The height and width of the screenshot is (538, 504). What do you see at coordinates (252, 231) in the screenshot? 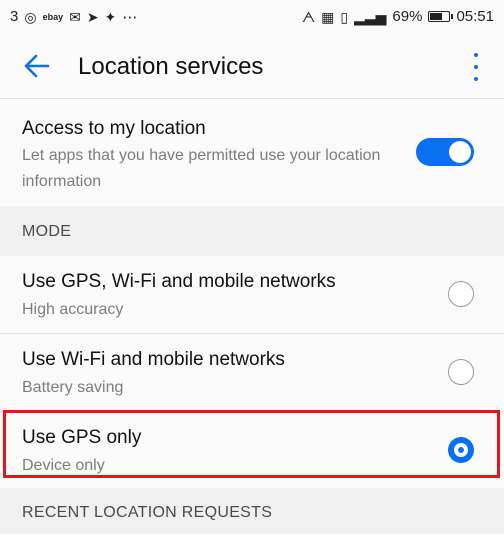
I see `mode-section-header: MODE` at bounding box center [252, 231].